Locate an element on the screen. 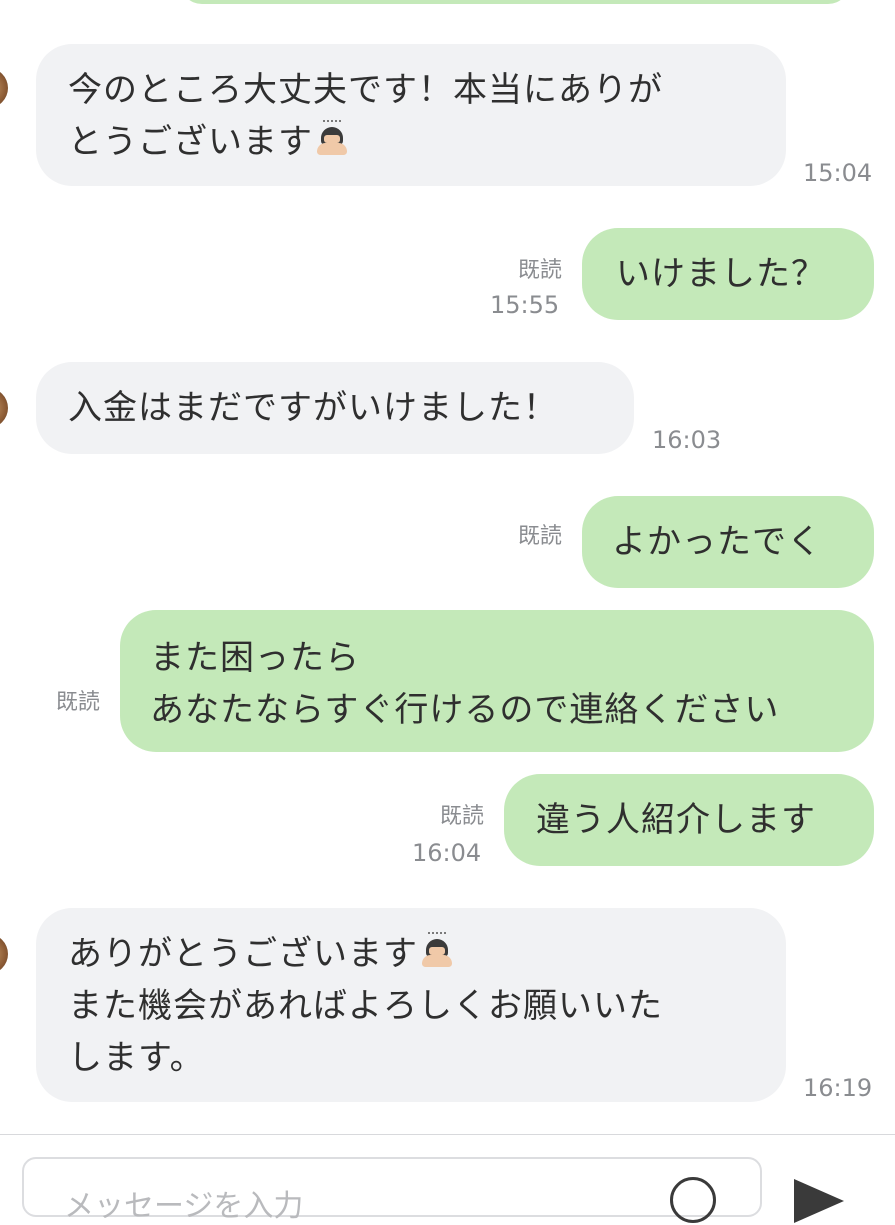 The width and height of the screenshot is (895, 1225). message-text-line: 入金はまだですがいけました！ is located at coordinates (313, 408).